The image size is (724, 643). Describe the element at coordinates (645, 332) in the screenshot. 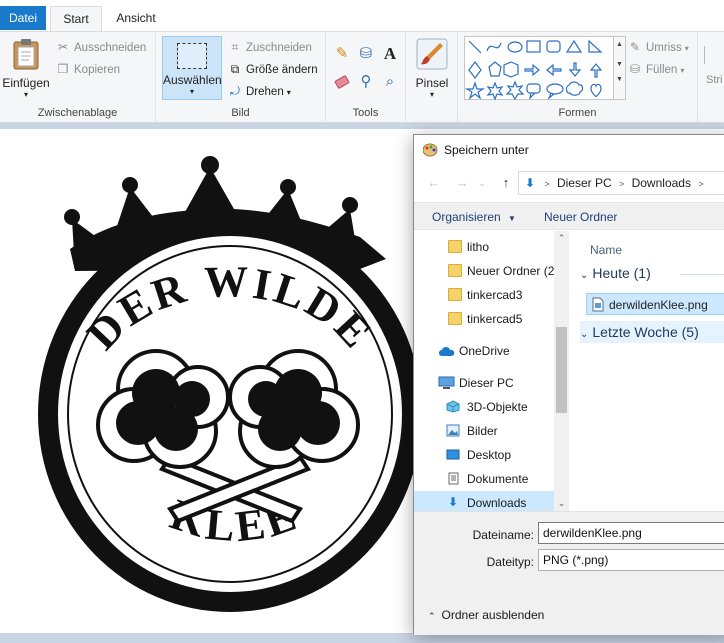

I see `group-header-label: Letzte Woche (5)` at that location.